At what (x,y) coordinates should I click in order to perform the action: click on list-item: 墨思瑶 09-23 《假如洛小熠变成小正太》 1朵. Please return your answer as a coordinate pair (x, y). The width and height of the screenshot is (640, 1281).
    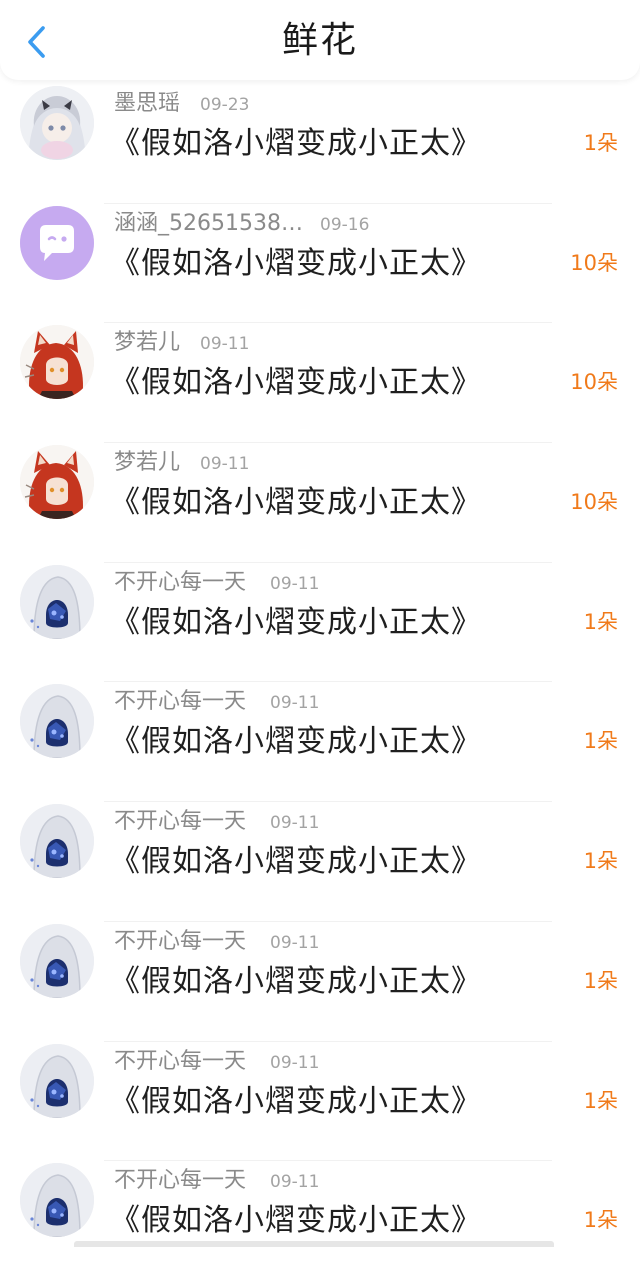
    Looking at the image, I should click on (320, 144).